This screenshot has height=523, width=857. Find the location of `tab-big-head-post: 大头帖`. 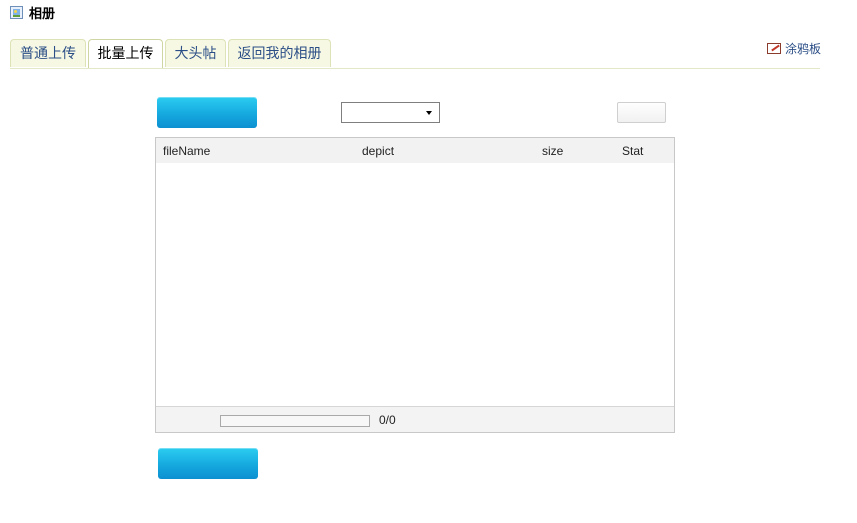

tab-big-head-post: 大头帖 is located at coordinates (195, 53).